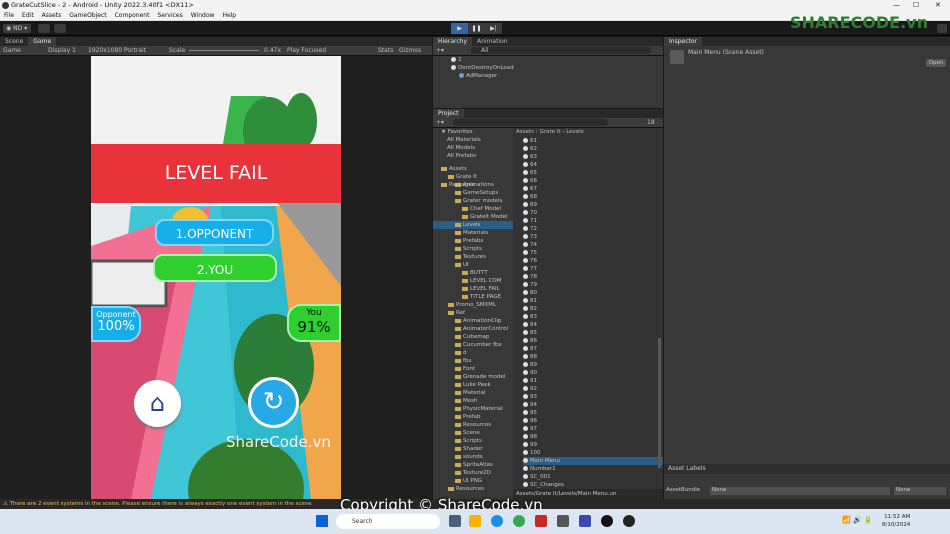  I want to click on assets-header: Assets, so click(473, 169).